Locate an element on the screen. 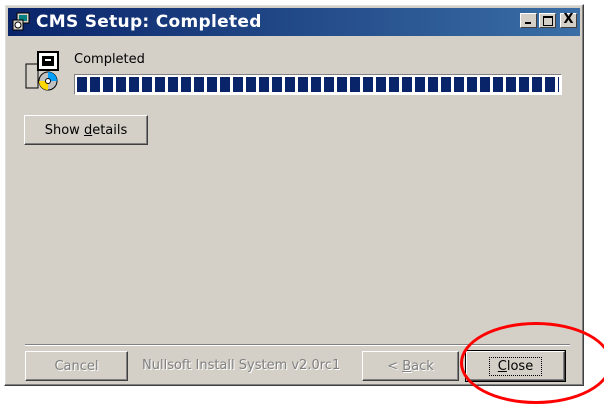  progress-fill is located at coordinates (318, 84).